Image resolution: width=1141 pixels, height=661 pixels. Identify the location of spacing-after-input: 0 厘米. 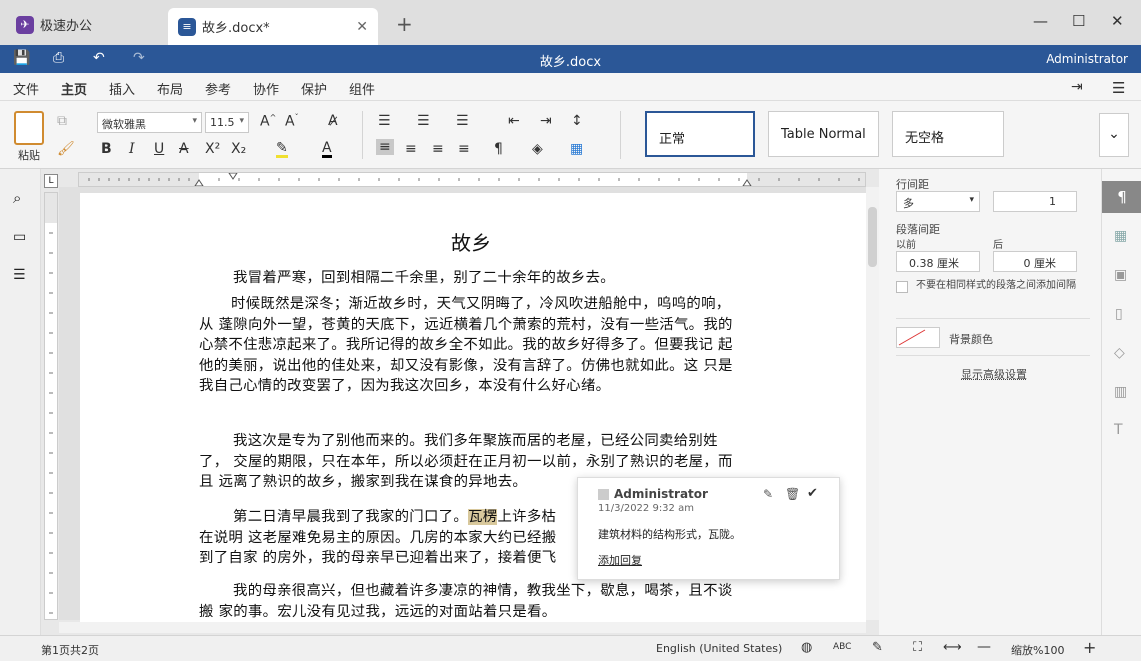
(1035, 261).